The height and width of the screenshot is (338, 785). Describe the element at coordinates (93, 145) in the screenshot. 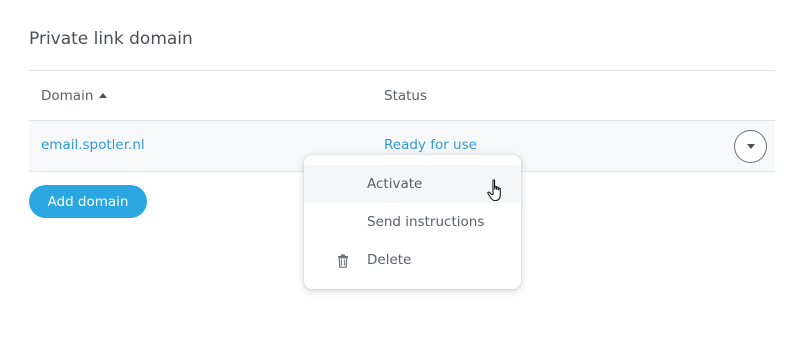

I see `domain-cell: email.spotler.nl` at that location.